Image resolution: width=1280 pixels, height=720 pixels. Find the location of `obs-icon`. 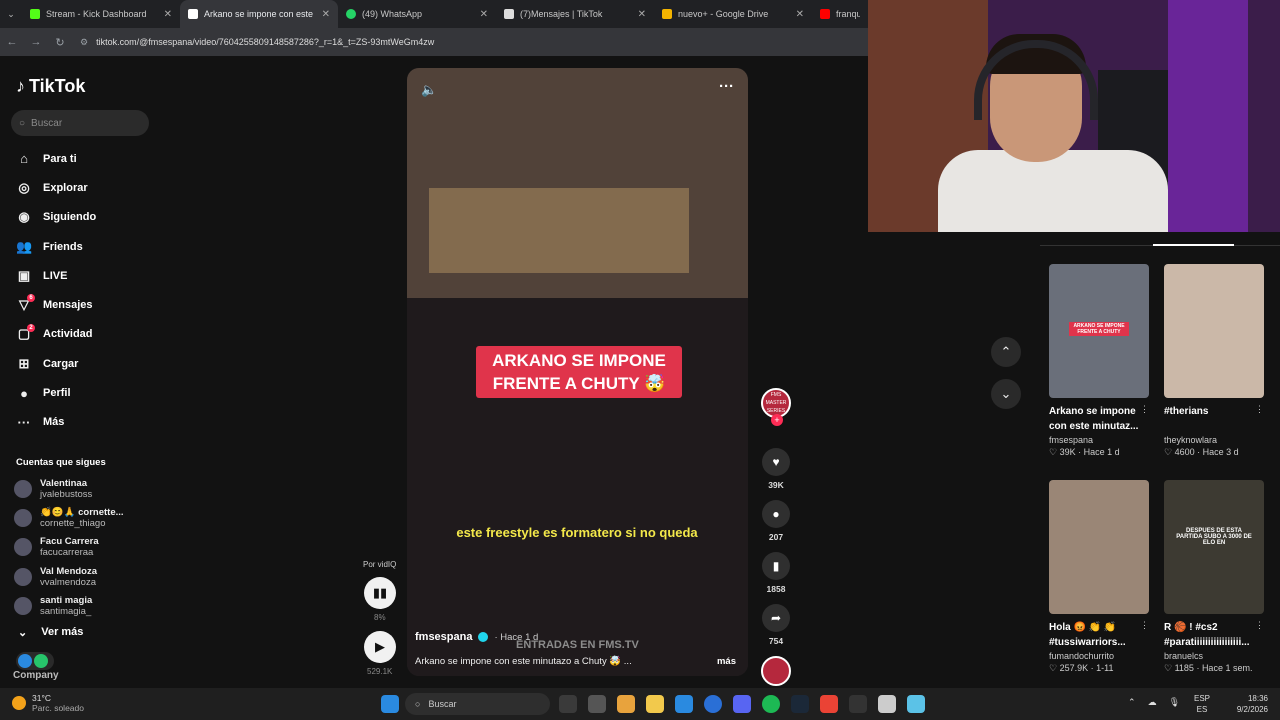

obs-icon is located at coordinates (858, 704).